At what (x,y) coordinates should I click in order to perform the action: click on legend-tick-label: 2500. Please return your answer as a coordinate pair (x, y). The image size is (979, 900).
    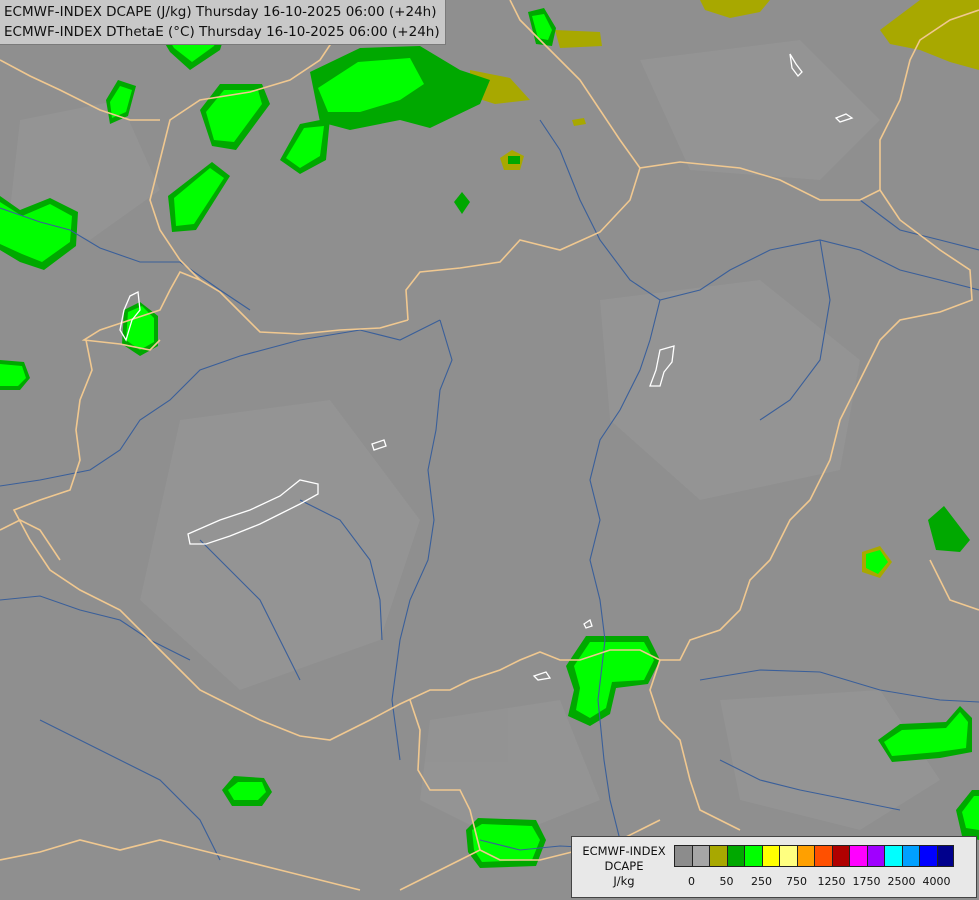
    Looking at the image, I should click on (901, 881).